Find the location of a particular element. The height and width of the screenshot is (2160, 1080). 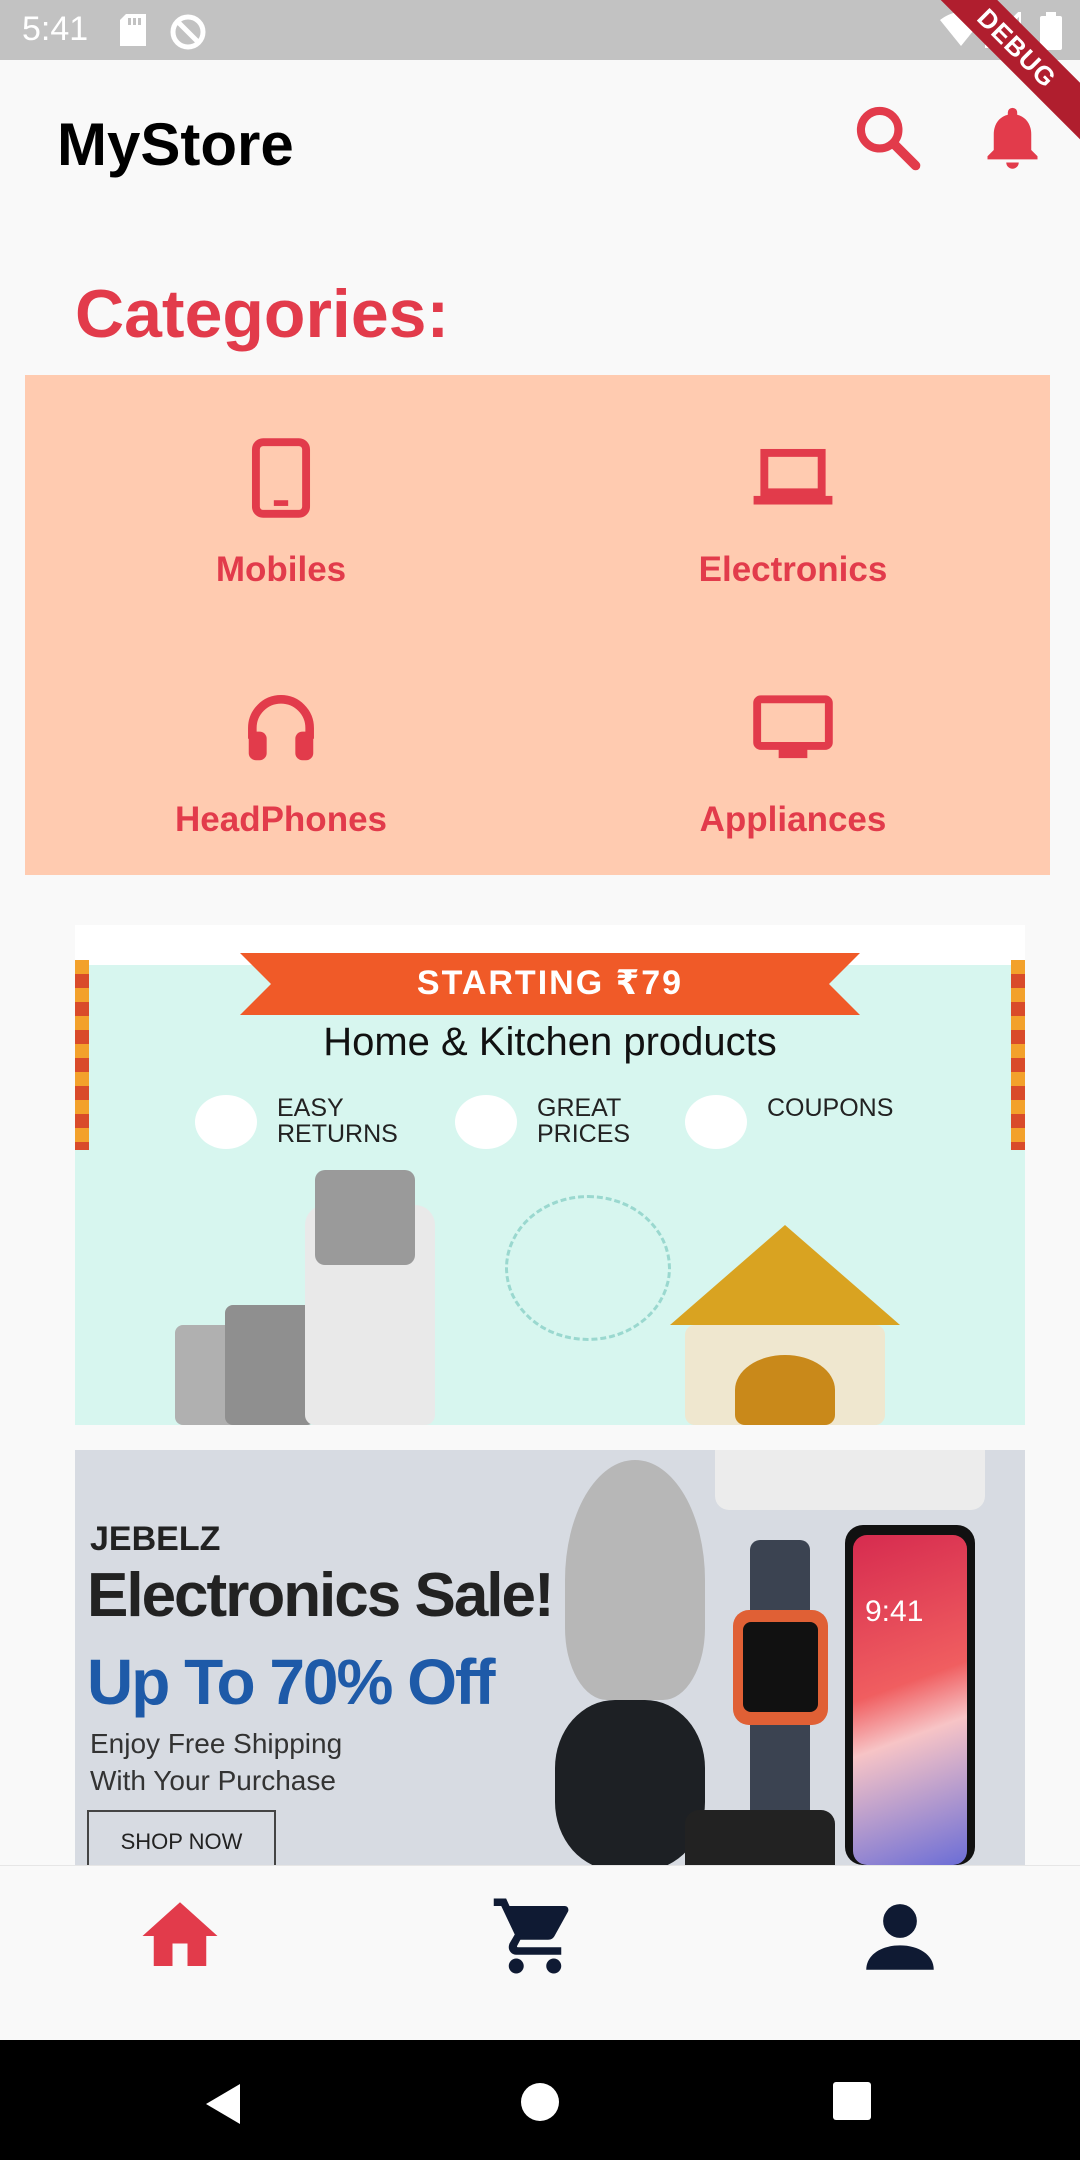

category-label: Mobiles is located at coordinates (281, 569).